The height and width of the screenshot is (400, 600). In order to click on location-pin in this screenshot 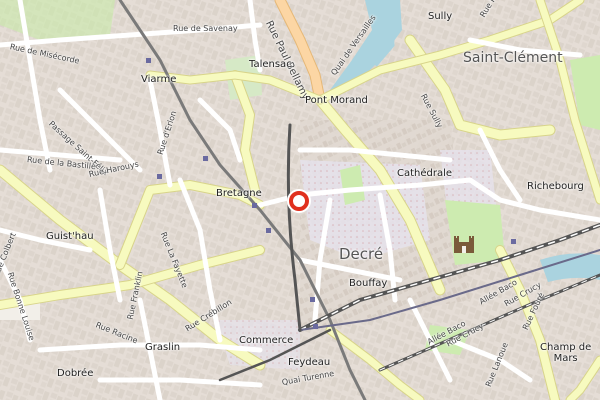, I will do `click(299, 201)`.